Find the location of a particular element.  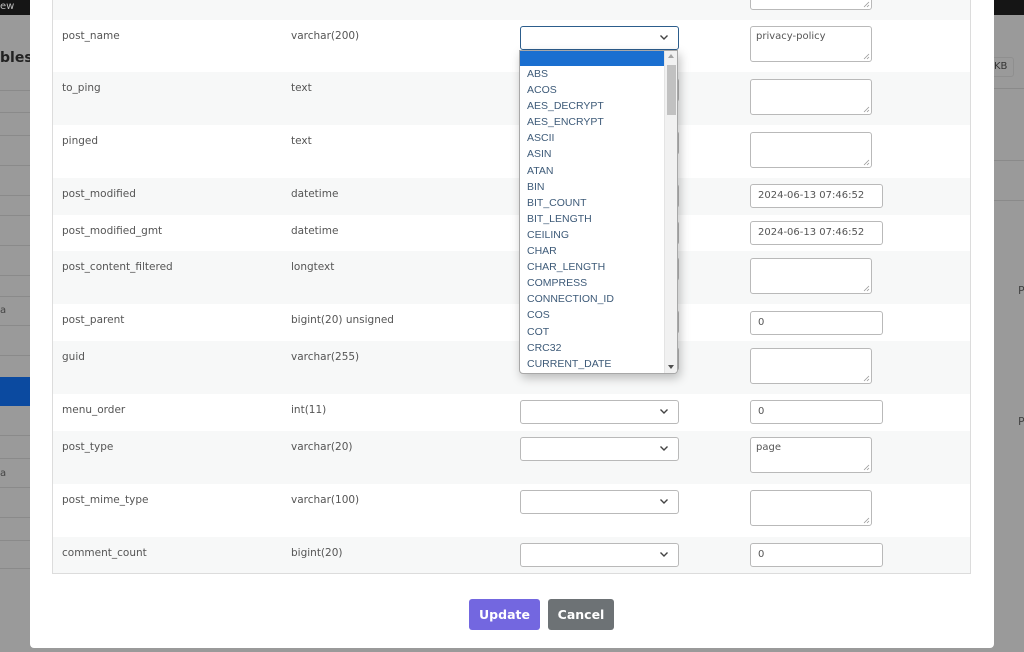

background-active-row is located at coordinates (15, 391).